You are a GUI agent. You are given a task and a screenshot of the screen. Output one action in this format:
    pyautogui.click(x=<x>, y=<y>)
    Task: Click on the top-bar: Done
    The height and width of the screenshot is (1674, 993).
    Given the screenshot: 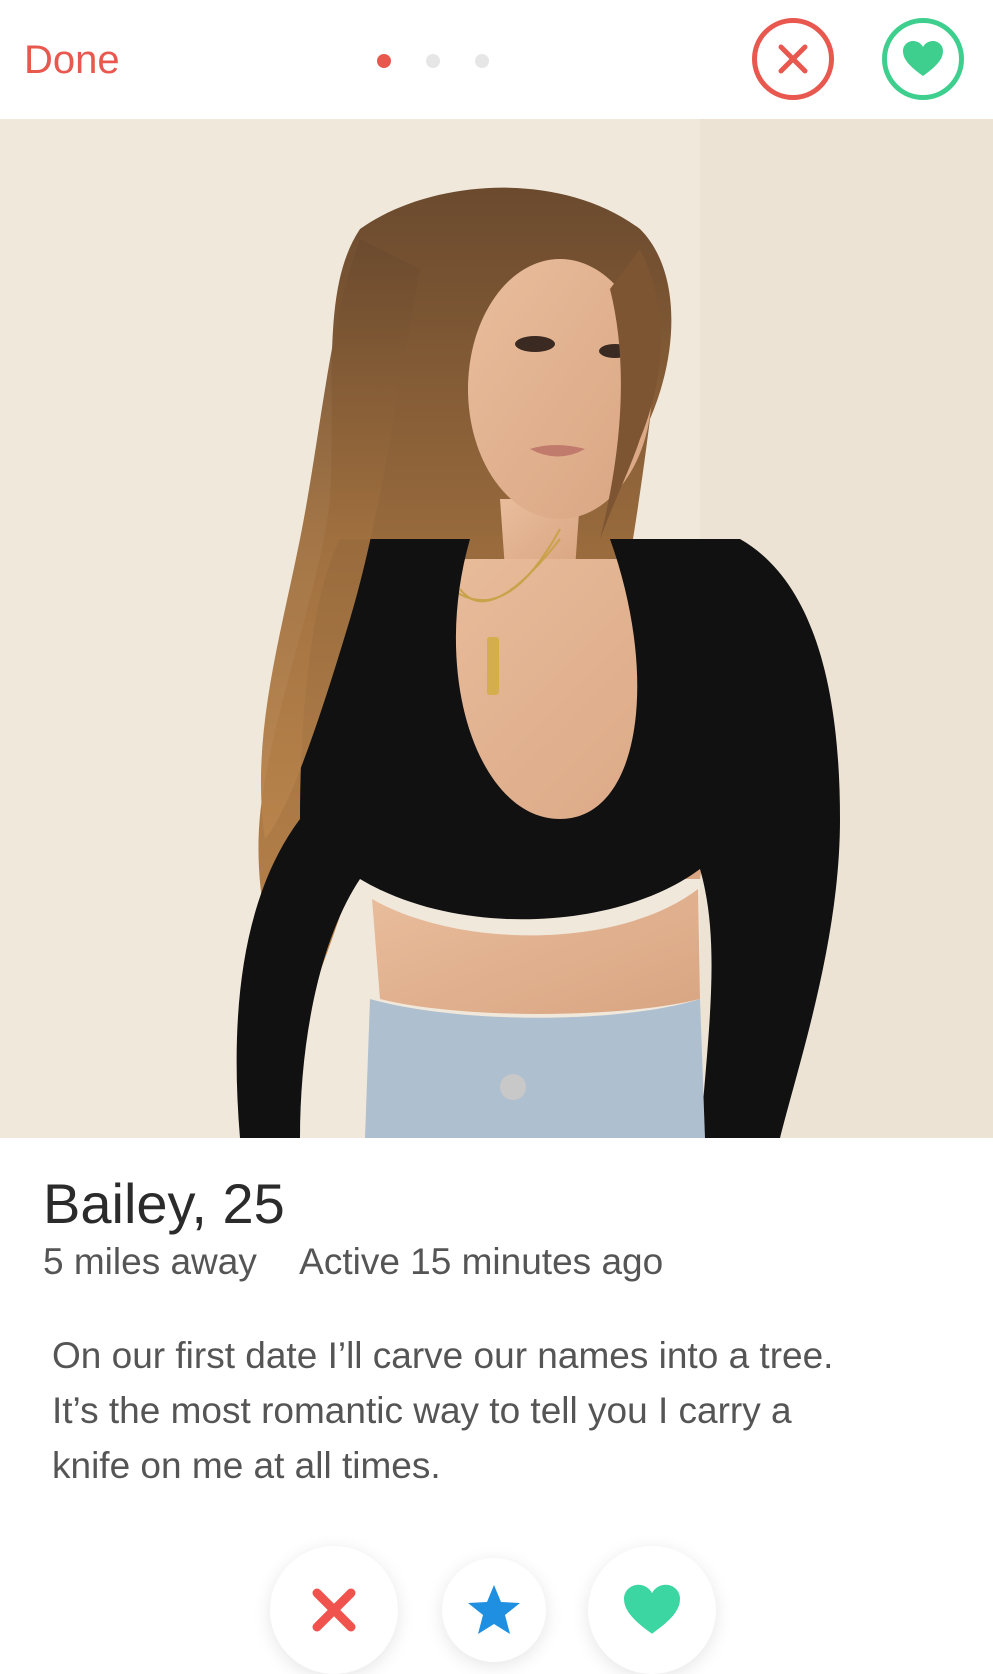 What is the action you would take?
    pyautogui.click(x=496, y=59)
    